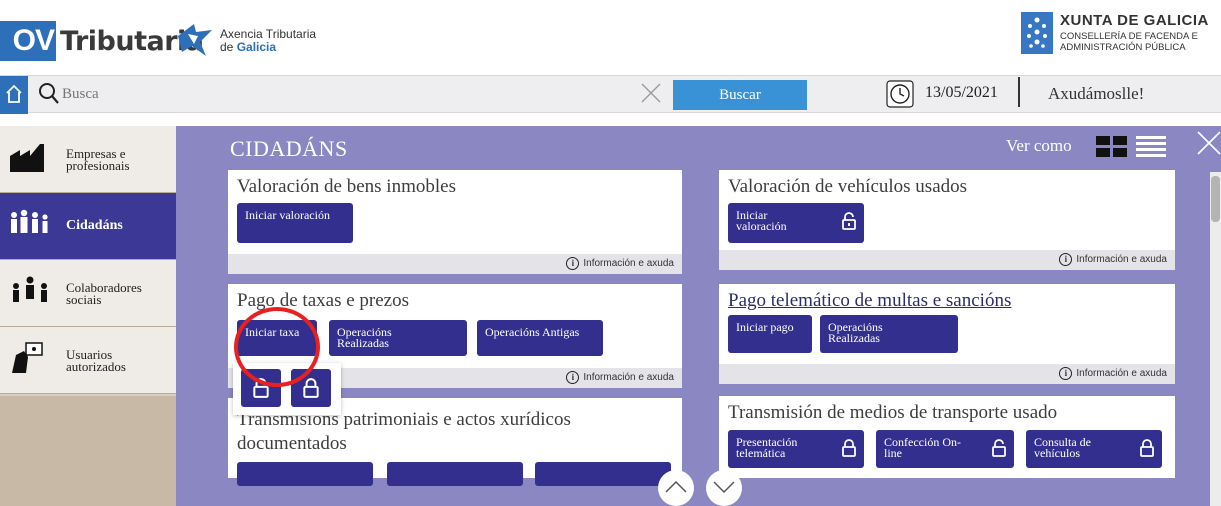 The height and width of the screenshot is (506, 1221). What do you see at coordinates (248, 47) in the screenshot?
I see `atg-line2: de Galicia` at bounding box center [248, 47].